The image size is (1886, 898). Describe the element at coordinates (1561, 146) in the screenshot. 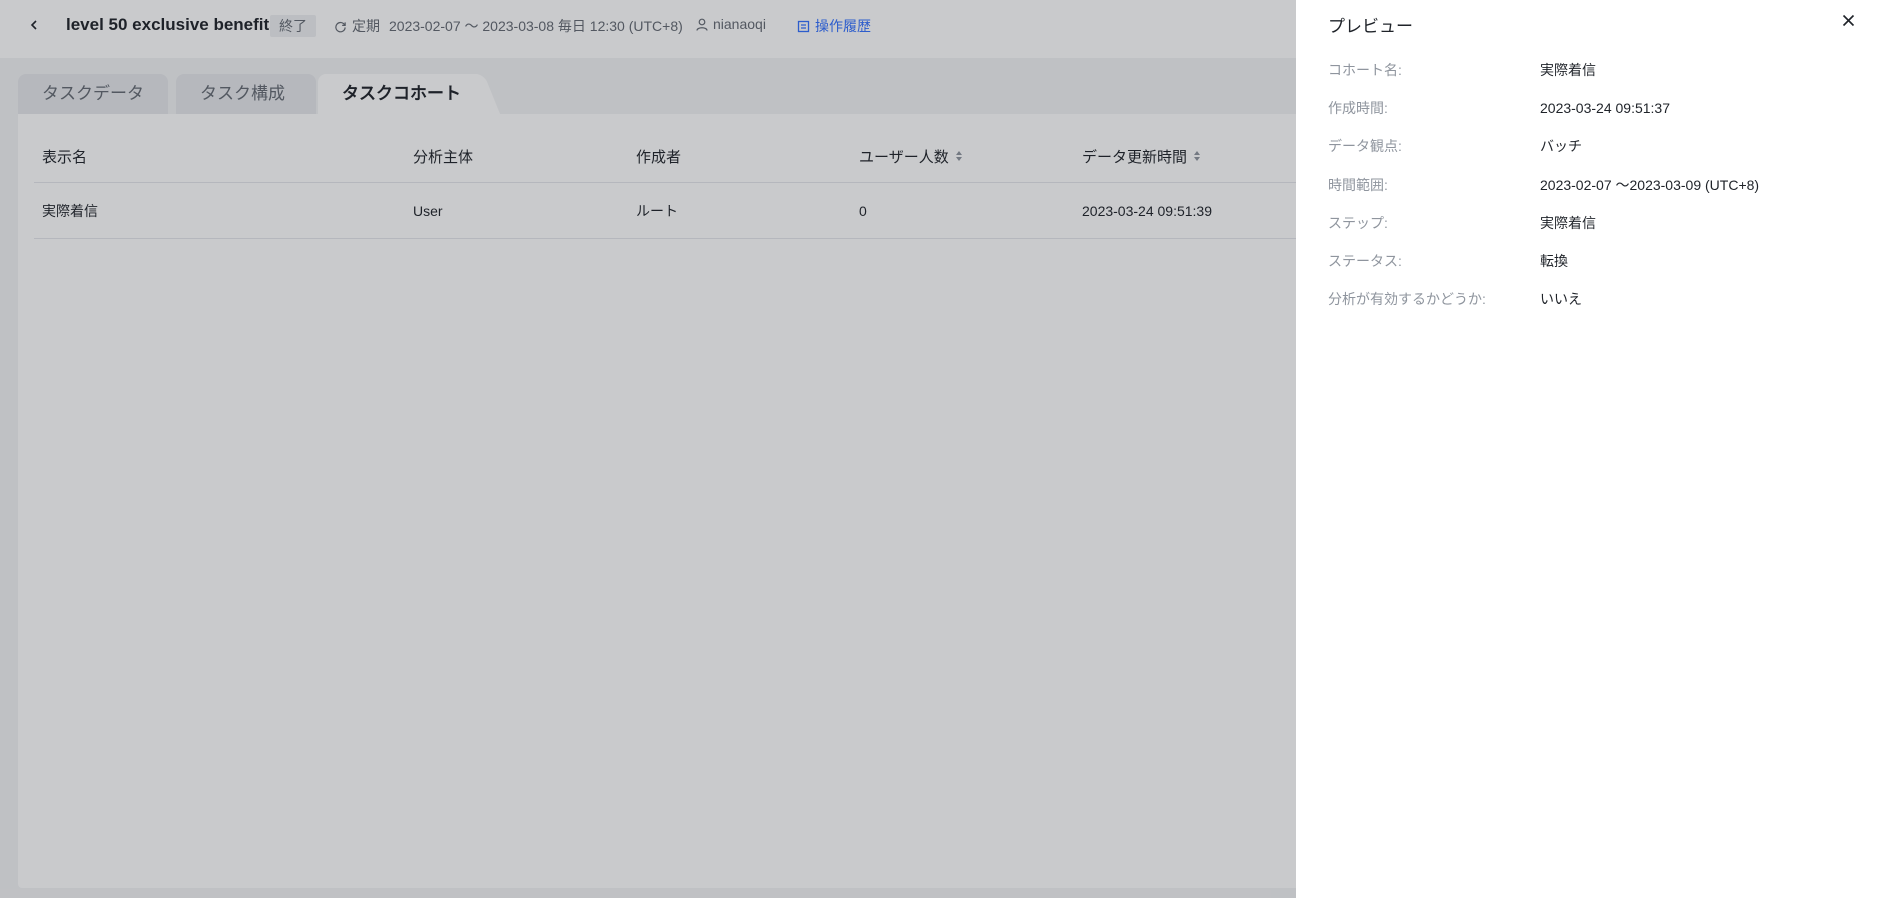

I see `field-value: バッチ` at that location.